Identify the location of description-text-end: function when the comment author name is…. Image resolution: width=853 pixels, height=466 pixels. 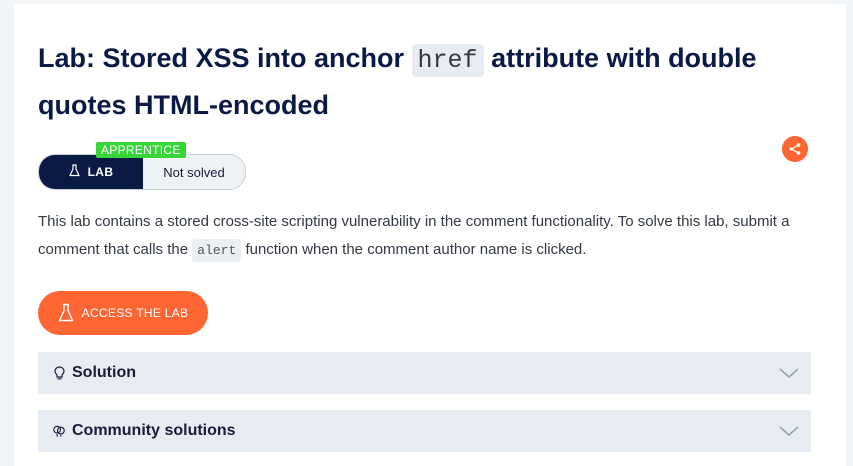
(416, 249).